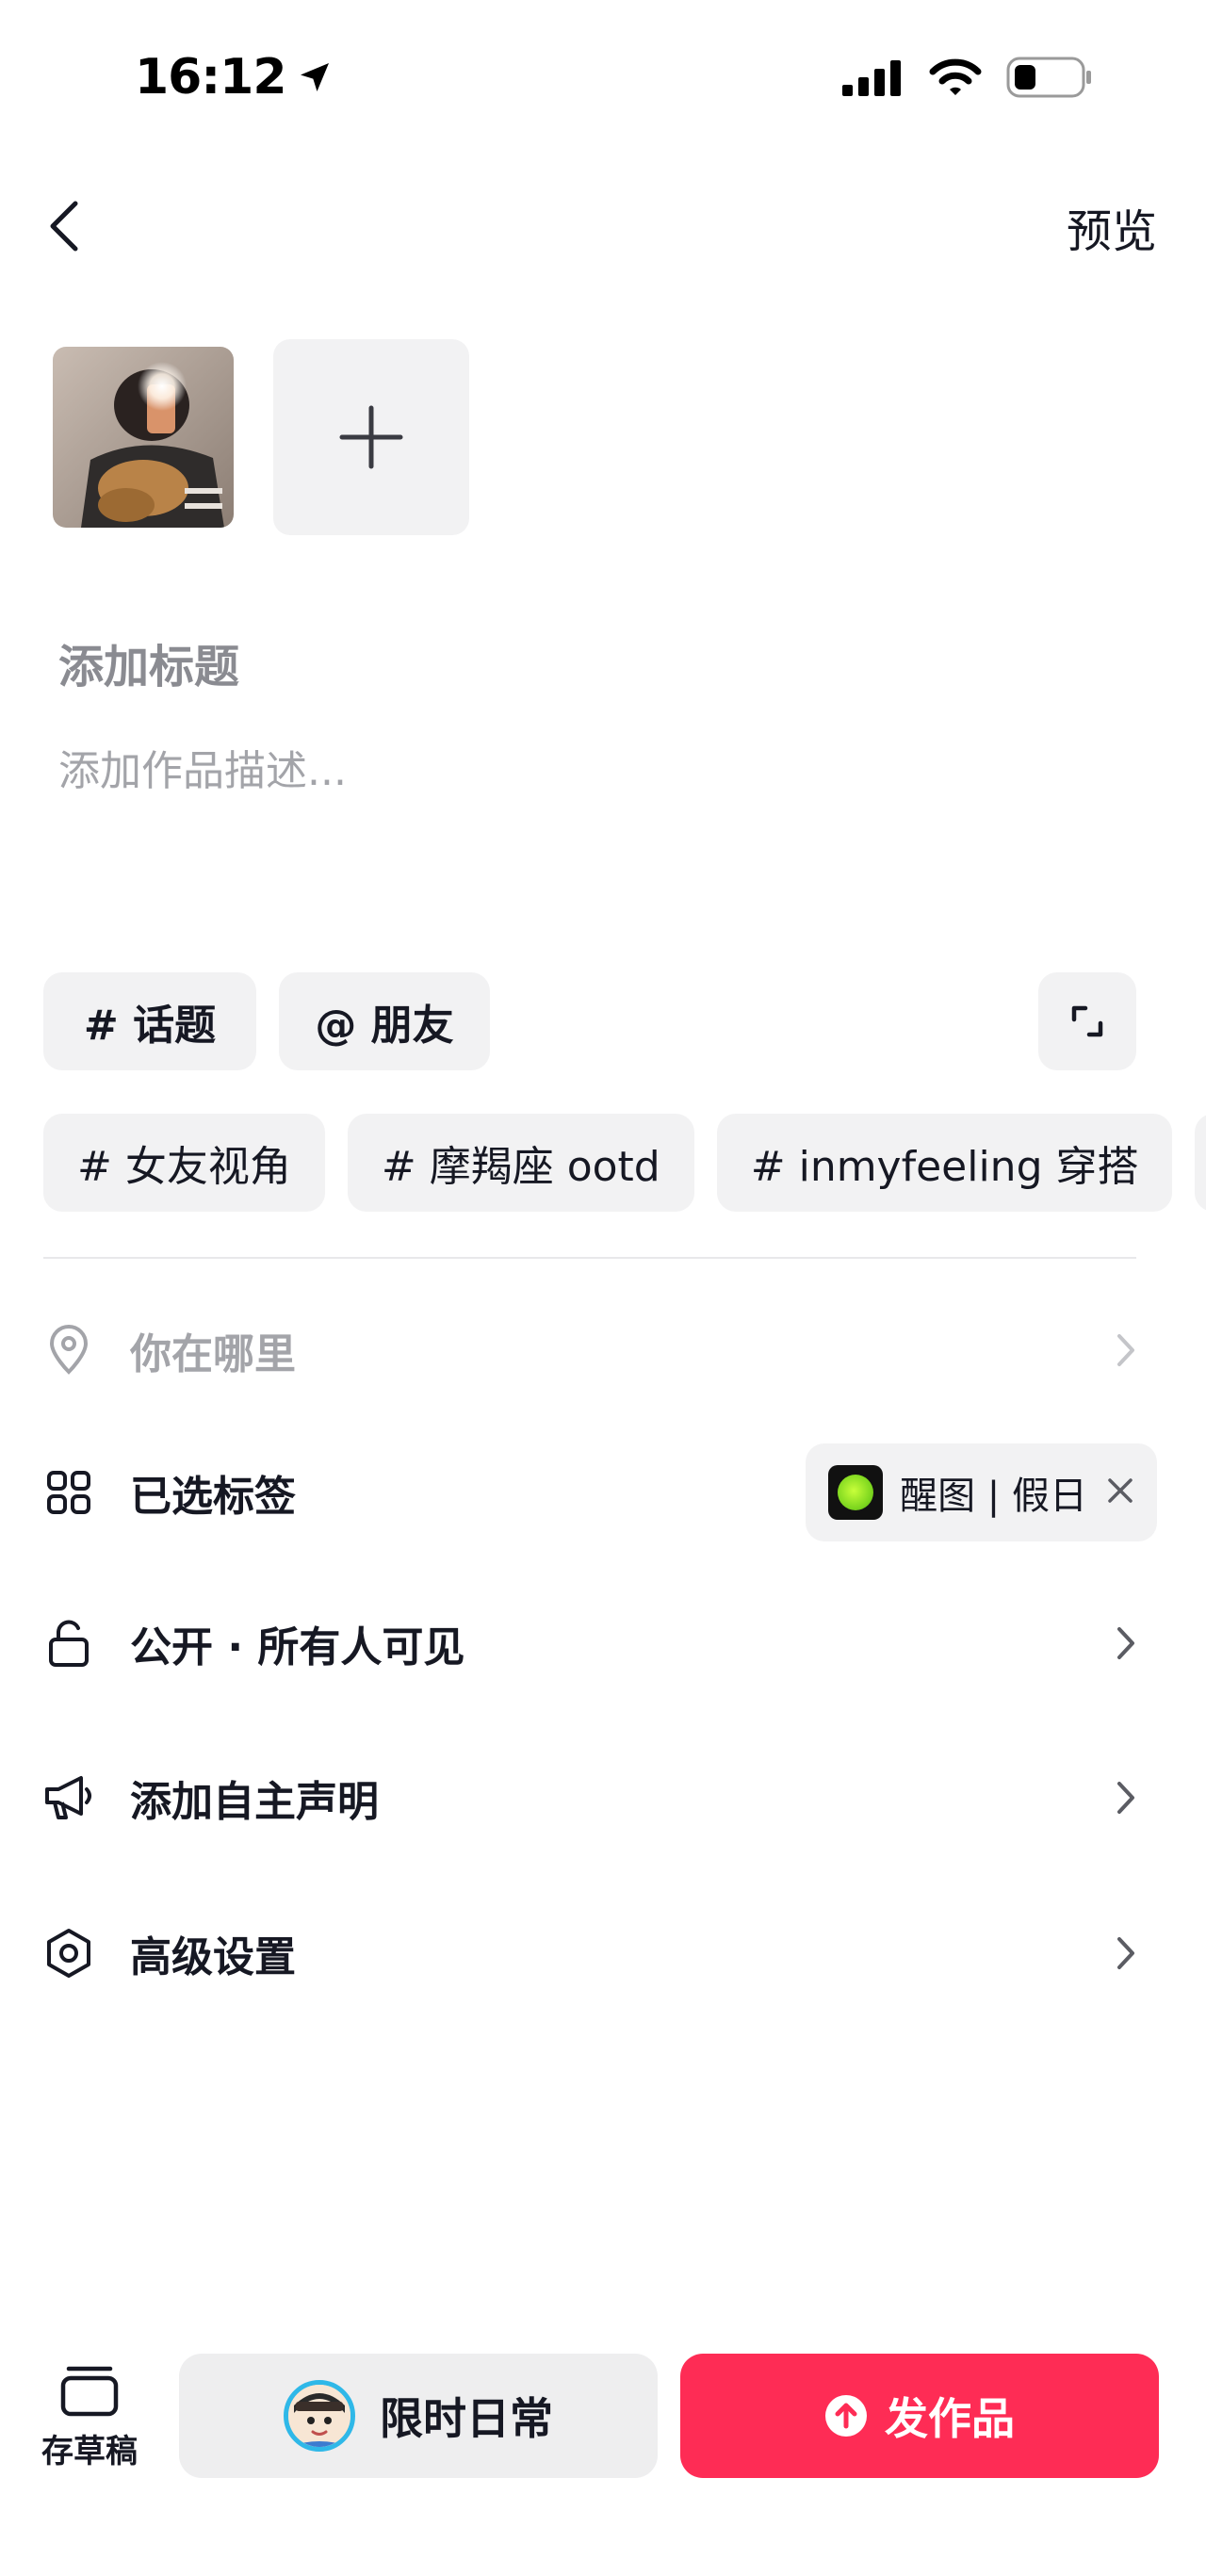  I want to click on hashtag-chip: # 摩羯座 ootd, so click(520, 1163).